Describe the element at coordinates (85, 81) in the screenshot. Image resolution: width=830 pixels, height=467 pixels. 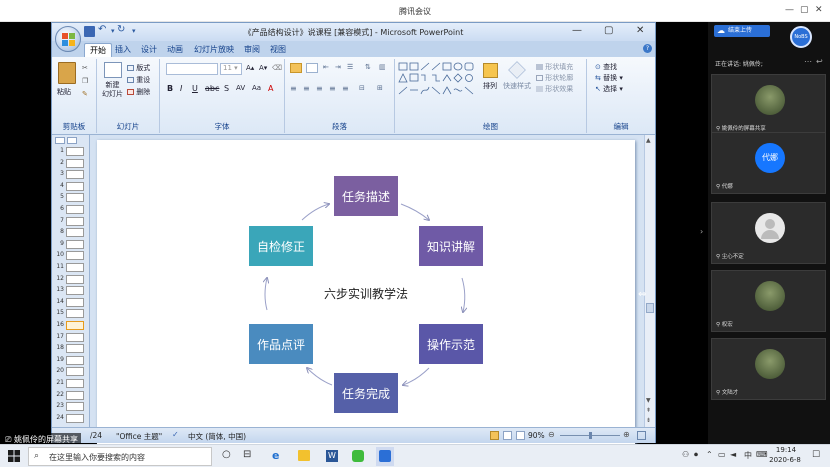
I see `copy-icon: ❐` at that location.